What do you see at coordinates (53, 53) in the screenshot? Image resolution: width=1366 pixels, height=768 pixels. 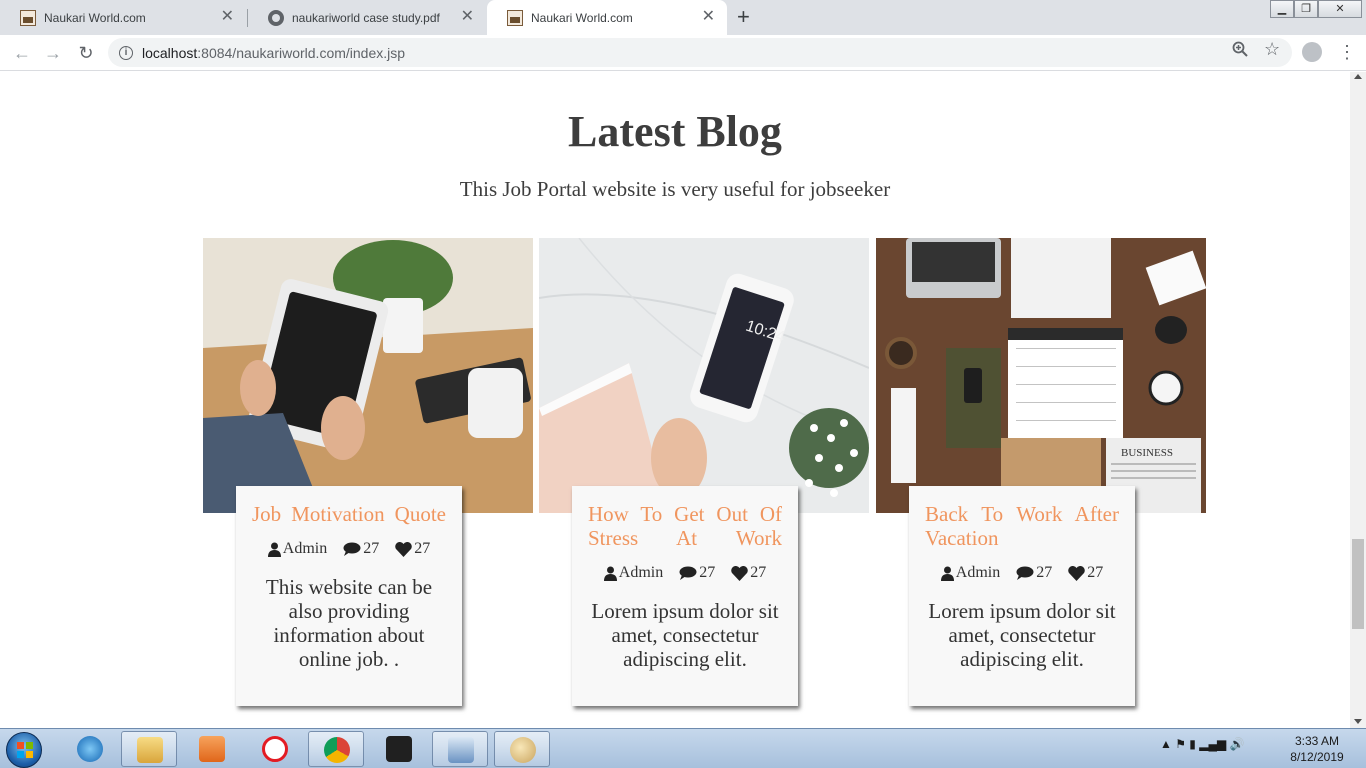 I see `forward-arrow-icon: →` at bounding box center [53, 53].